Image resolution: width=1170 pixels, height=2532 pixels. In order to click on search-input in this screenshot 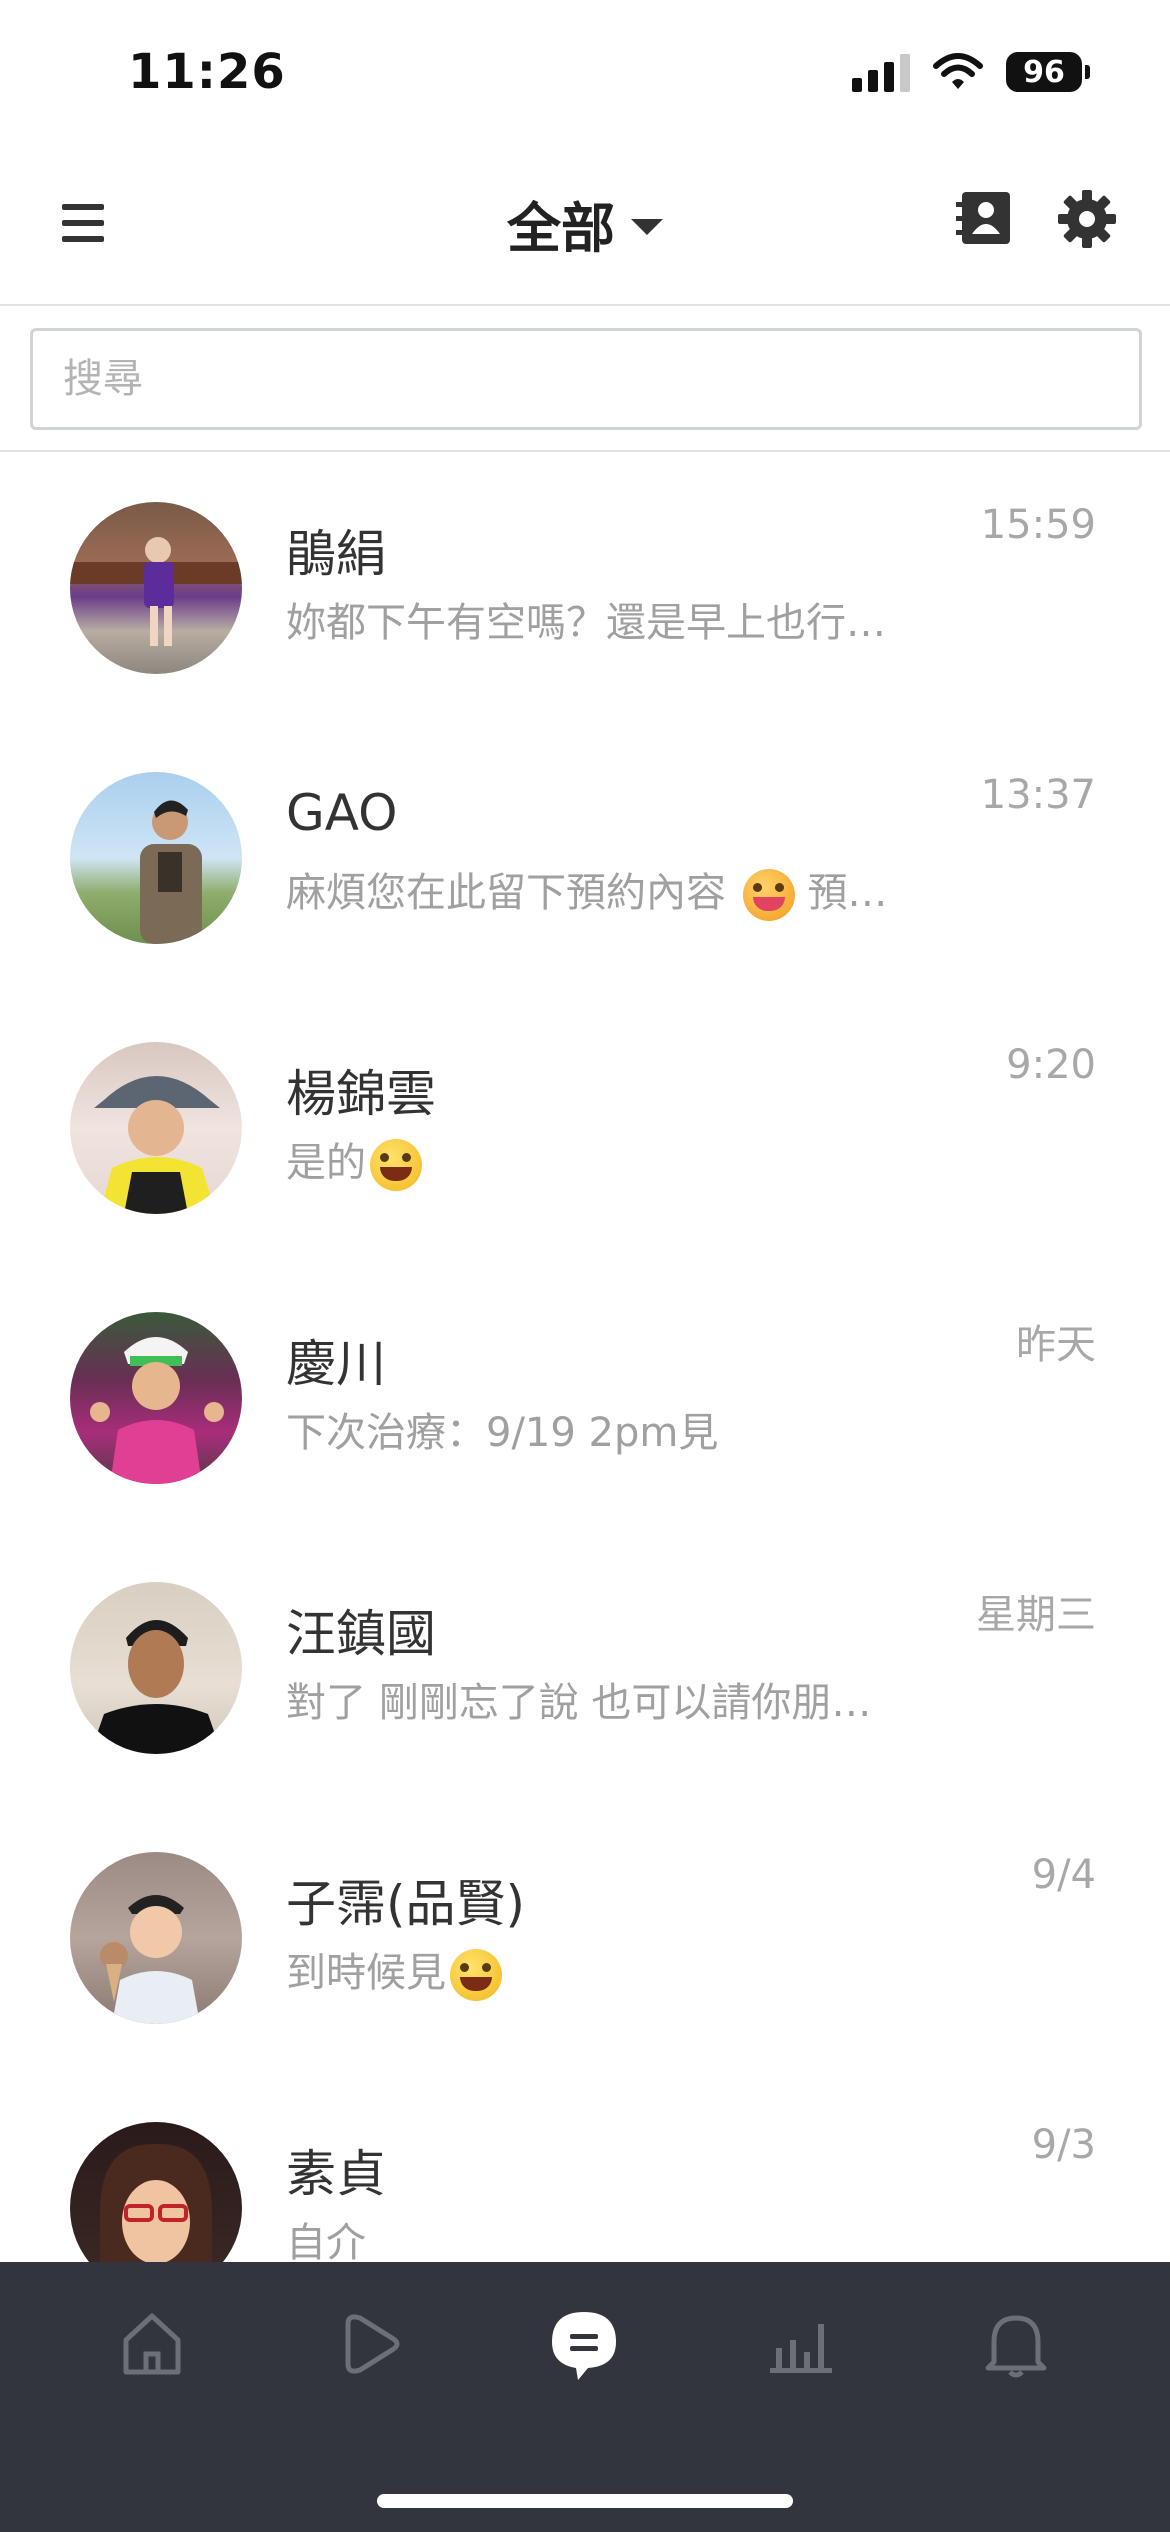, I will do `click(586, 379)`.